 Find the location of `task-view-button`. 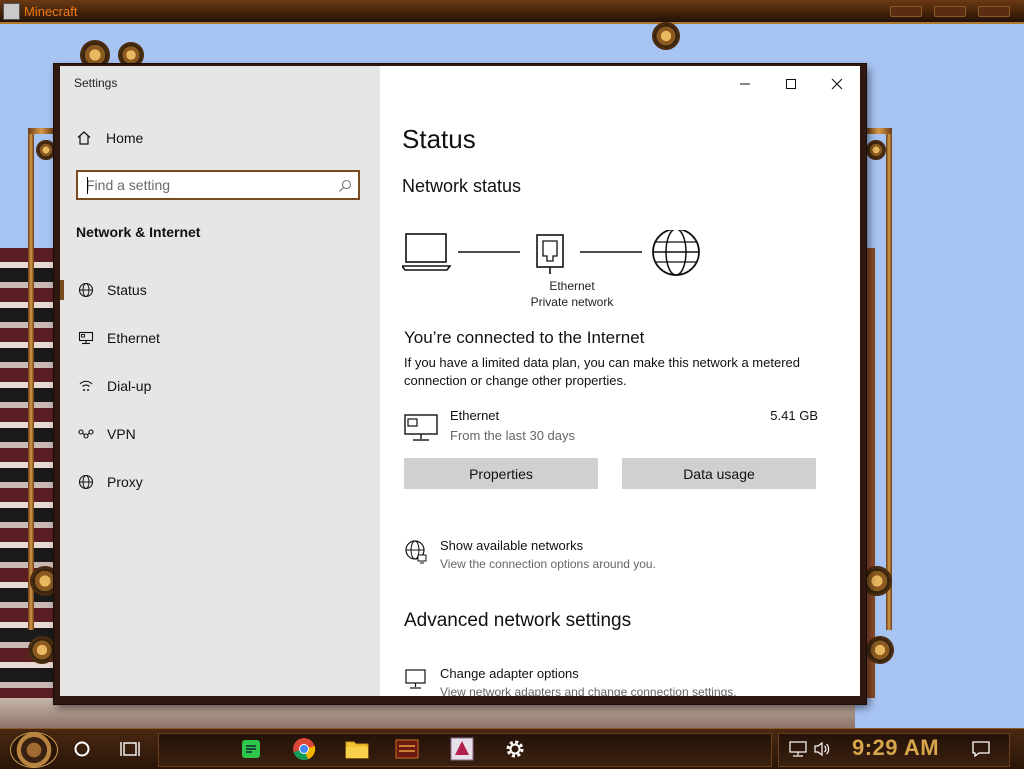

task-view-button is located at coordinates (130, 749).